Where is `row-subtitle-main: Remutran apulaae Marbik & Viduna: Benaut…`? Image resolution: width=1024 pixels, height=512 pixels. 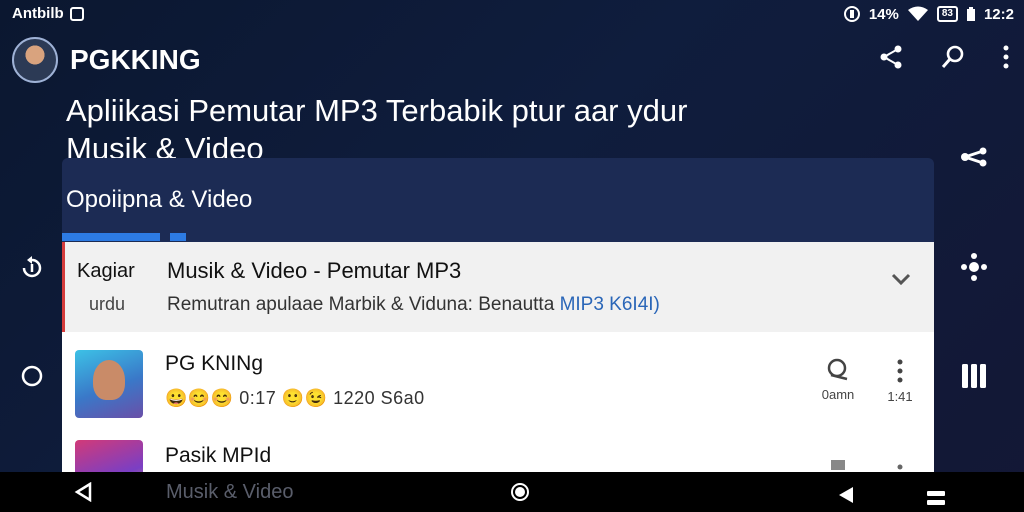
row-subtitle-main: Remutran apulaae Marbik & Viduna: Benaut… is located at coordinates (363, 304).